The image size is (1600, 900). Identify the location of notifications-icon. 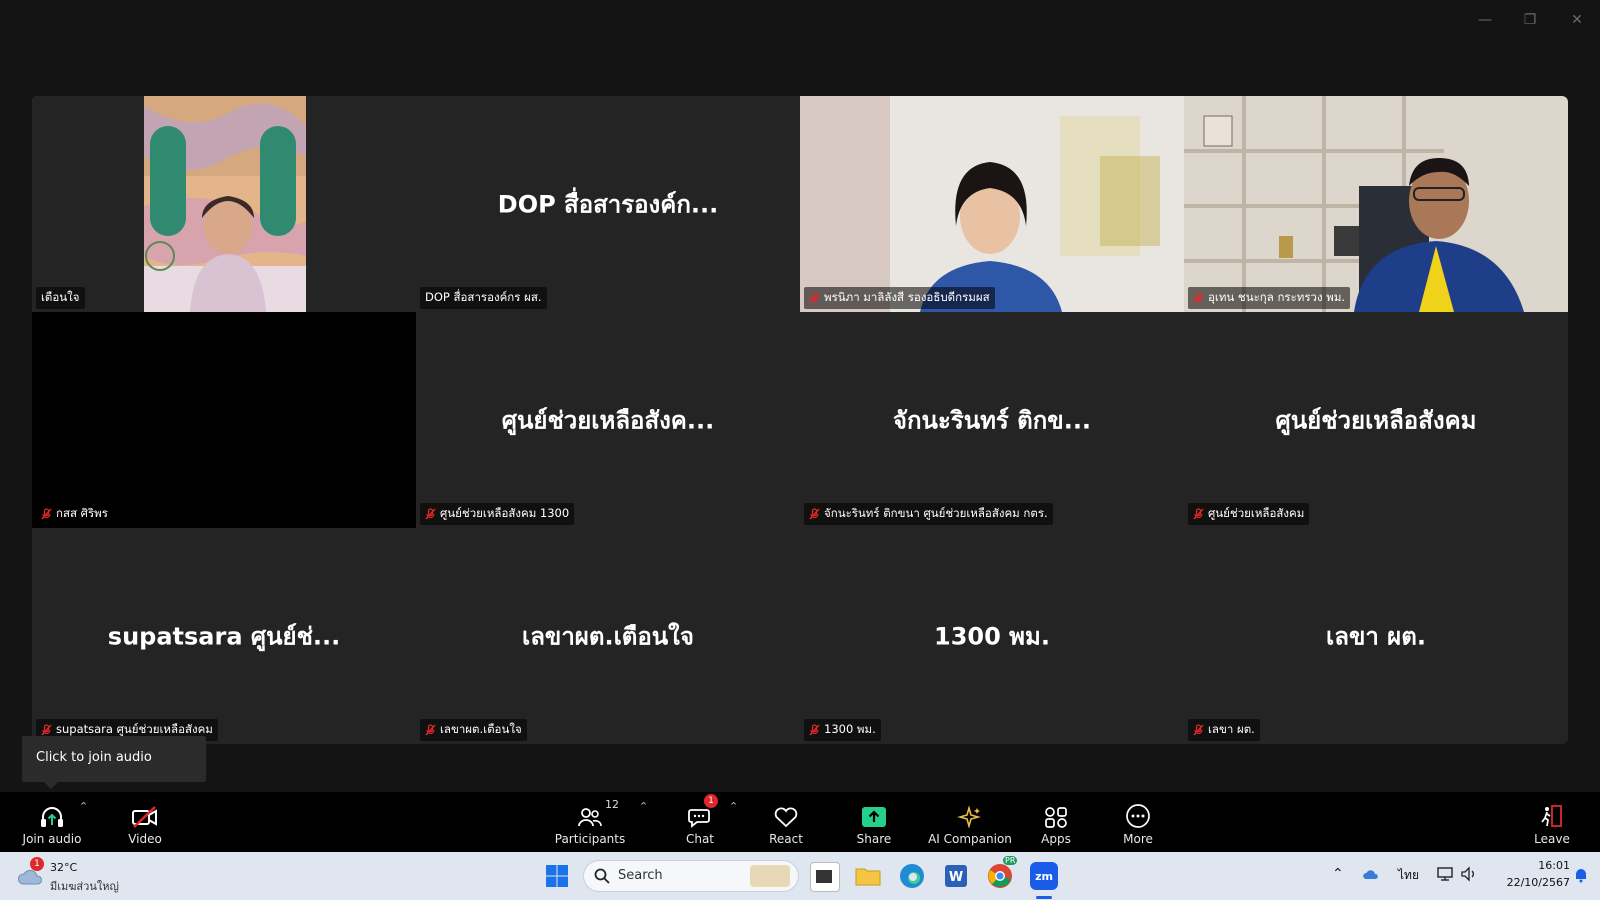
(1581, 875).